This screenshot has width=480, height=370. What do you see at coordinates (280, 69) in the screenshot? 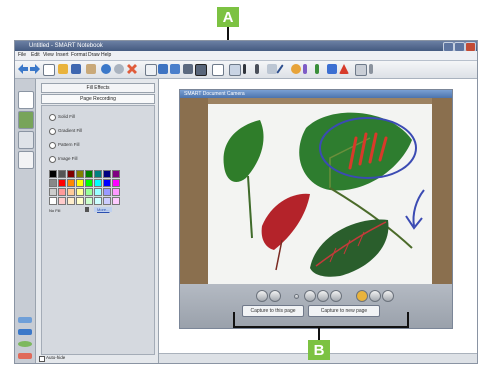
I see `line-icon` at bounding box center [280, 69].